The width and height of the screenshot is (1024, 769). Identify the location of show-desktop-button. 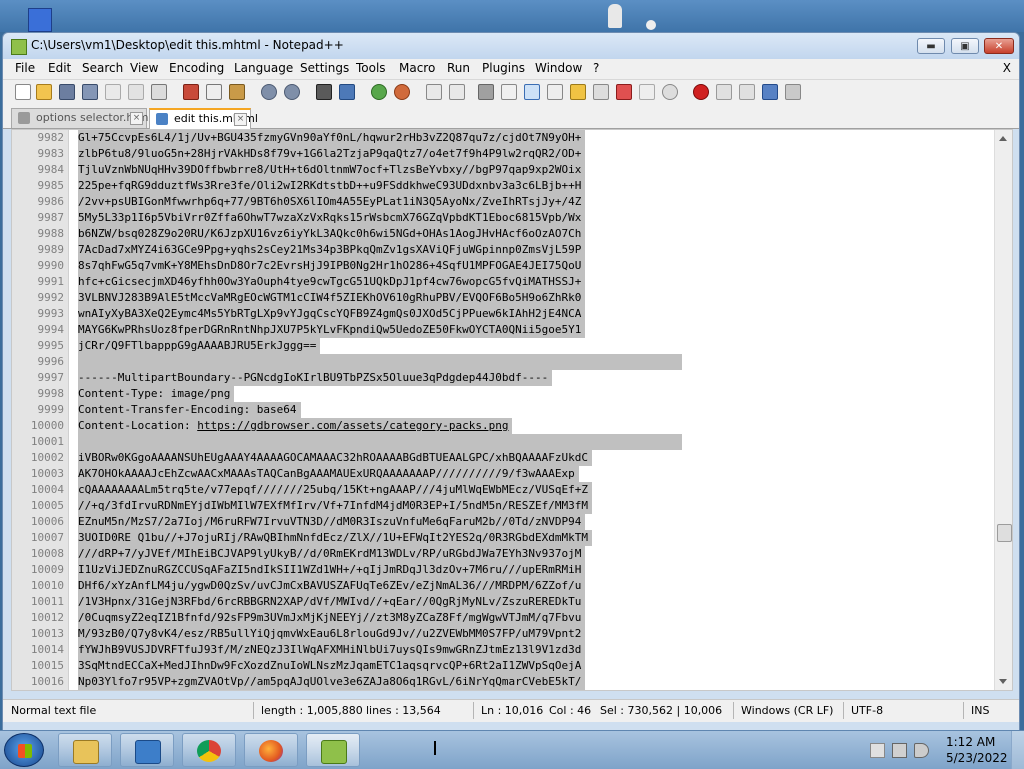
(1017, 750).